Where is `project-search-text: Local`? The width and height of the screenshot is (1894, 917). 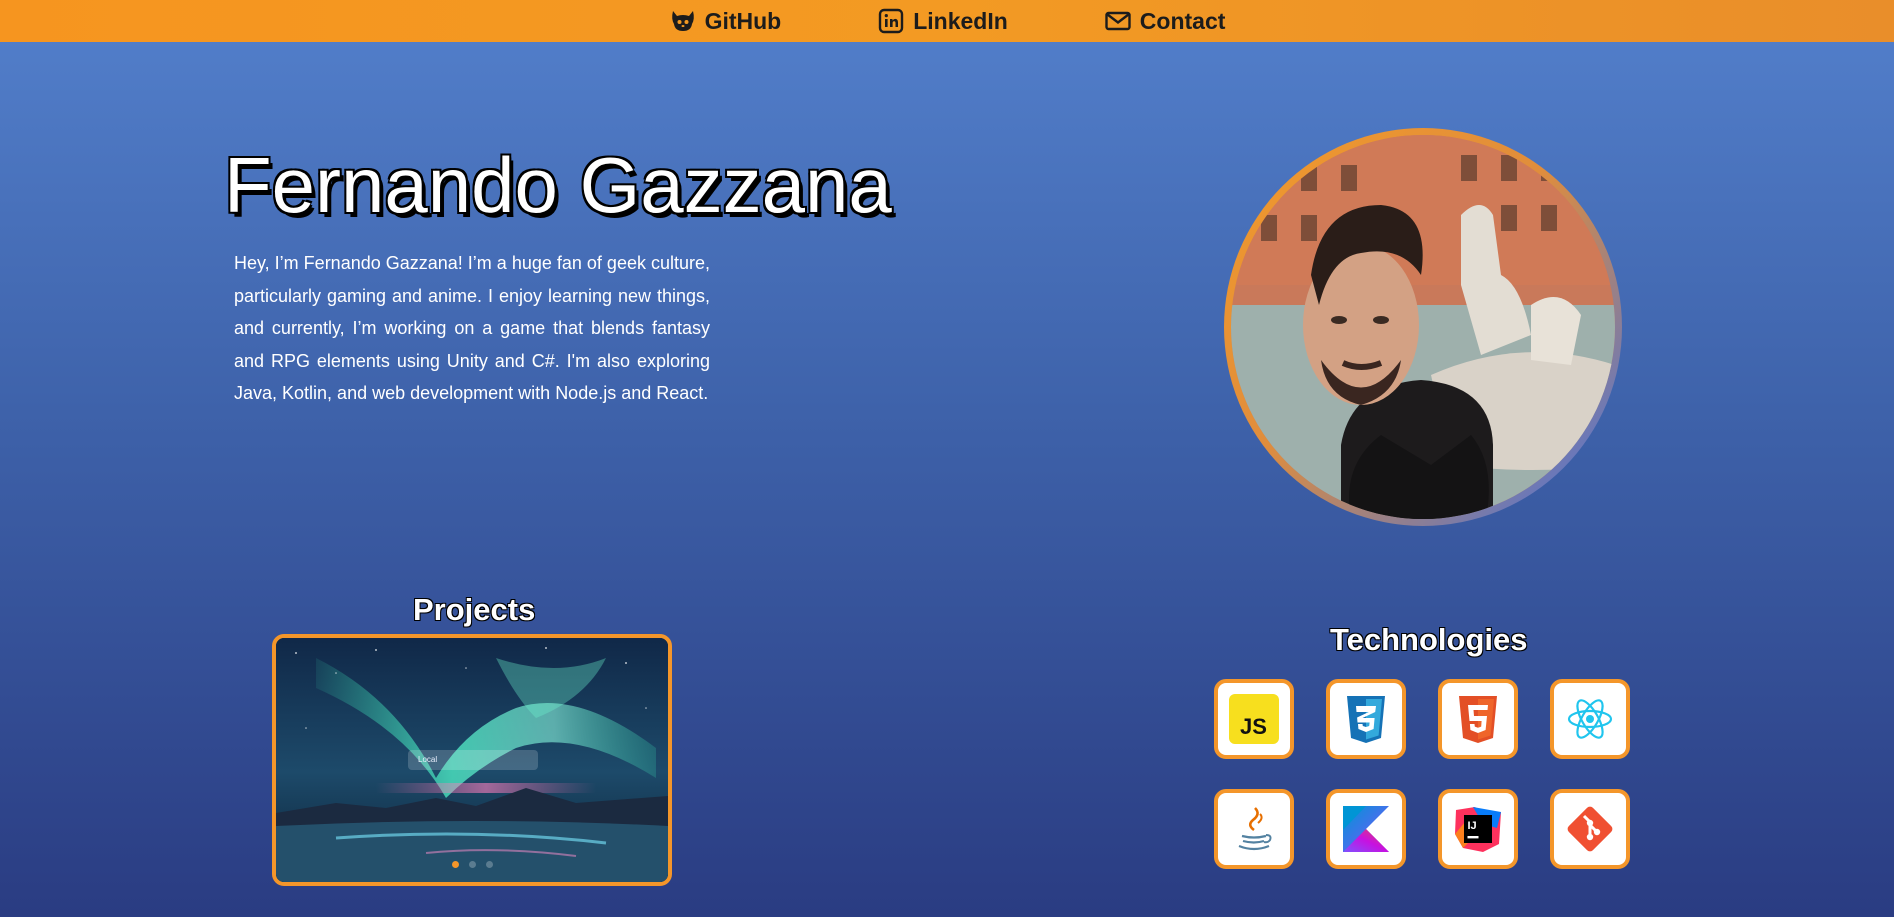
project-search-text: Local is located at coordinates (428, 759).